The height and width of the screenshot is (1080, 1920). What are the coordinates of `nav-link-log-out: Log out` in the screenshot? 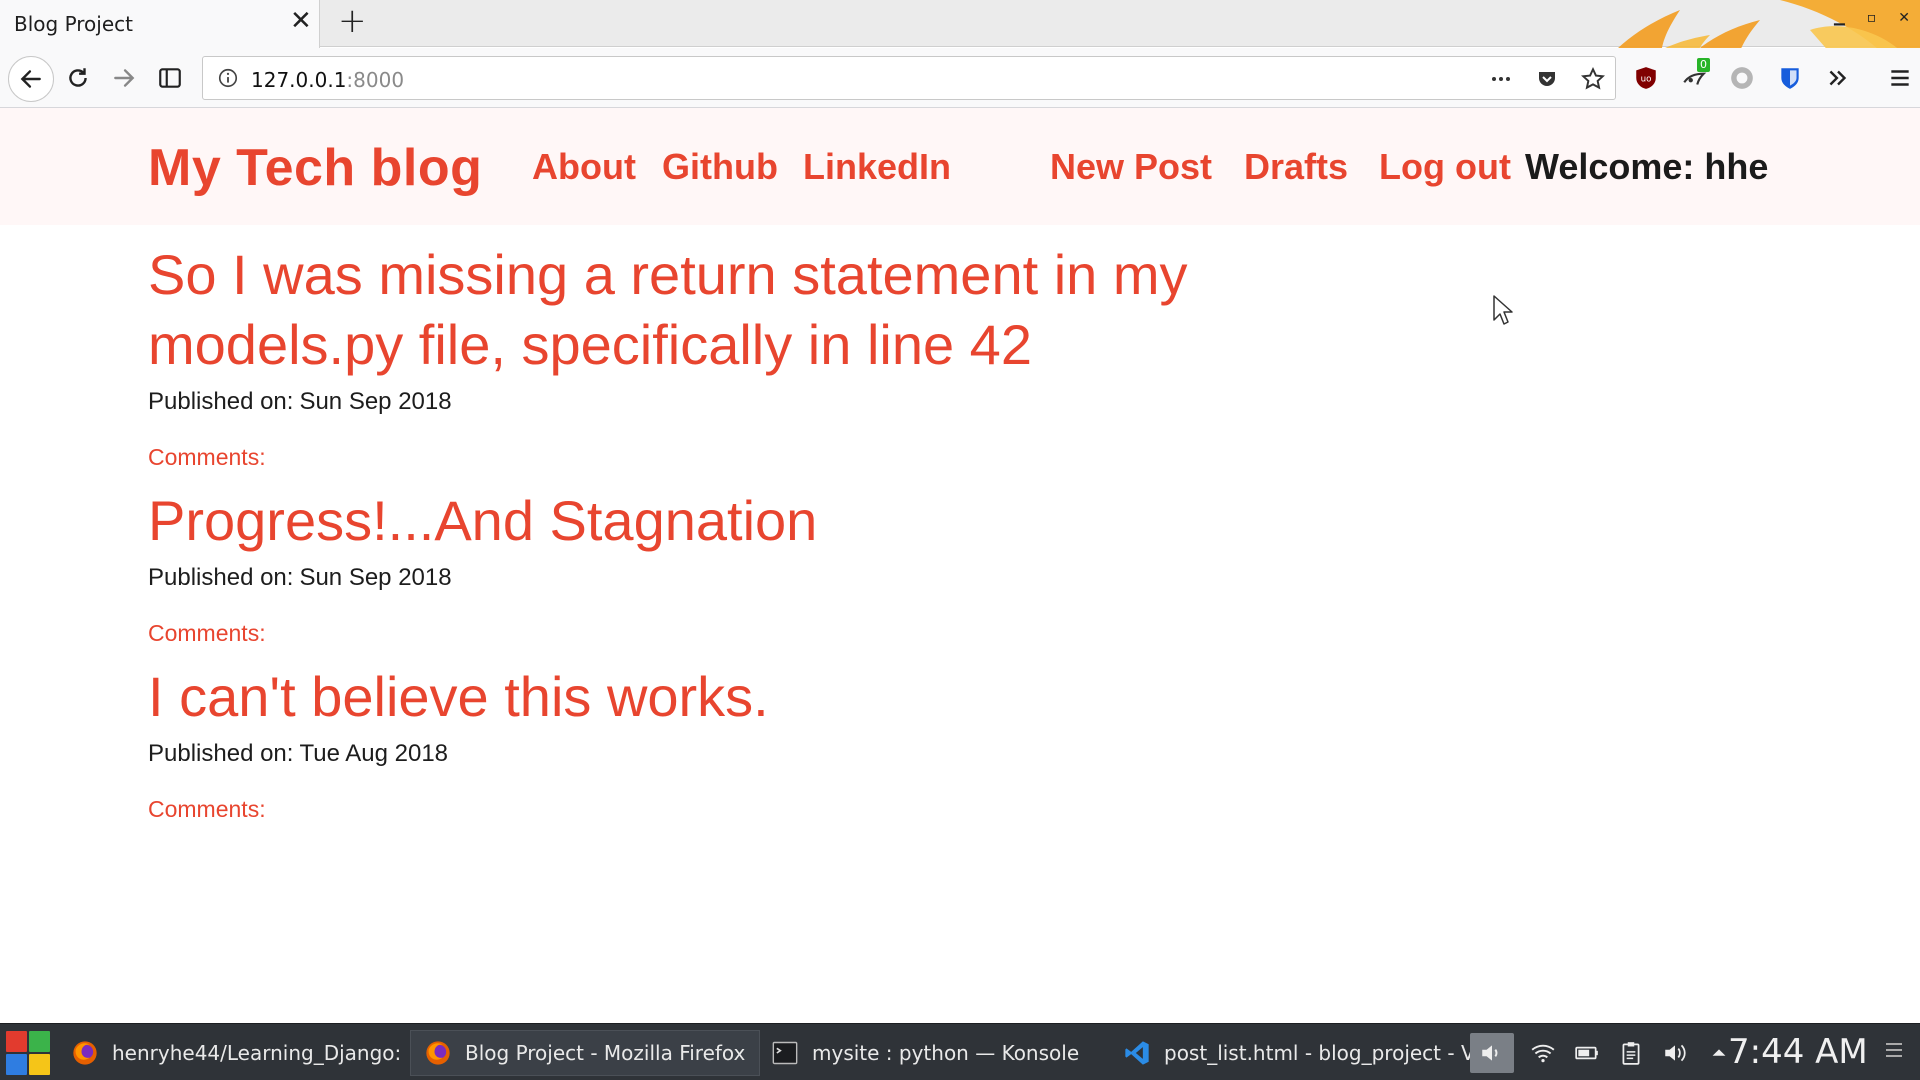 It's located at (1445, 167).